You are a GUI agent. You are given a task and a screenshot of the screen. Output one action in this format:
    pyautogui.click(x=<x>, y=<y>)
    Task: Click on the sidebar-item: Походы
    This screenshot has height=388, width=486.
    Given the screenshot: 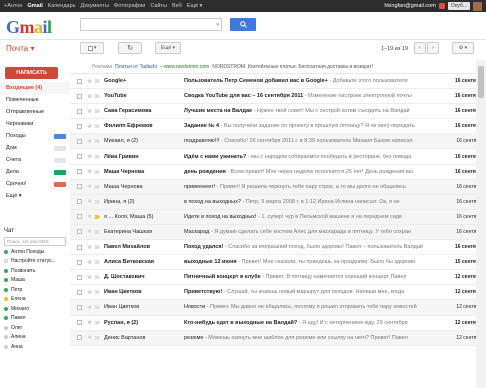 What is the action you would take?
    pyautogui.click(x=35, y=136)
    